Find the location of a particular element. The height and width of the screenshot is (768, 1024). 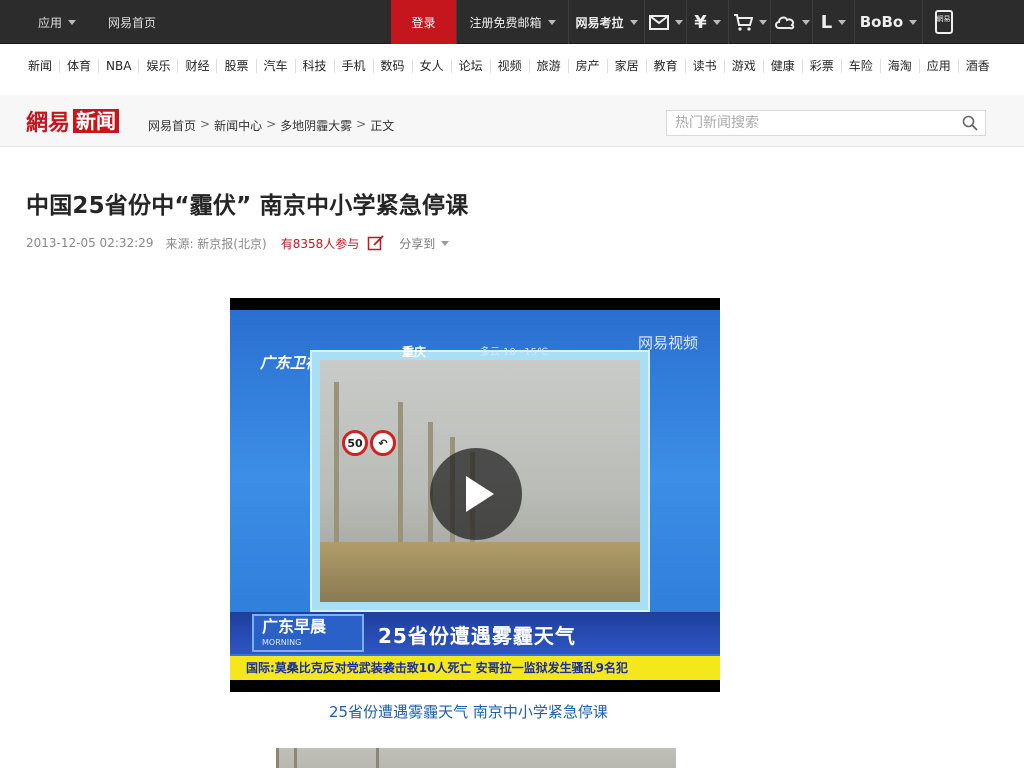

channel-link: 女人 is located at coordinates (431, 66).